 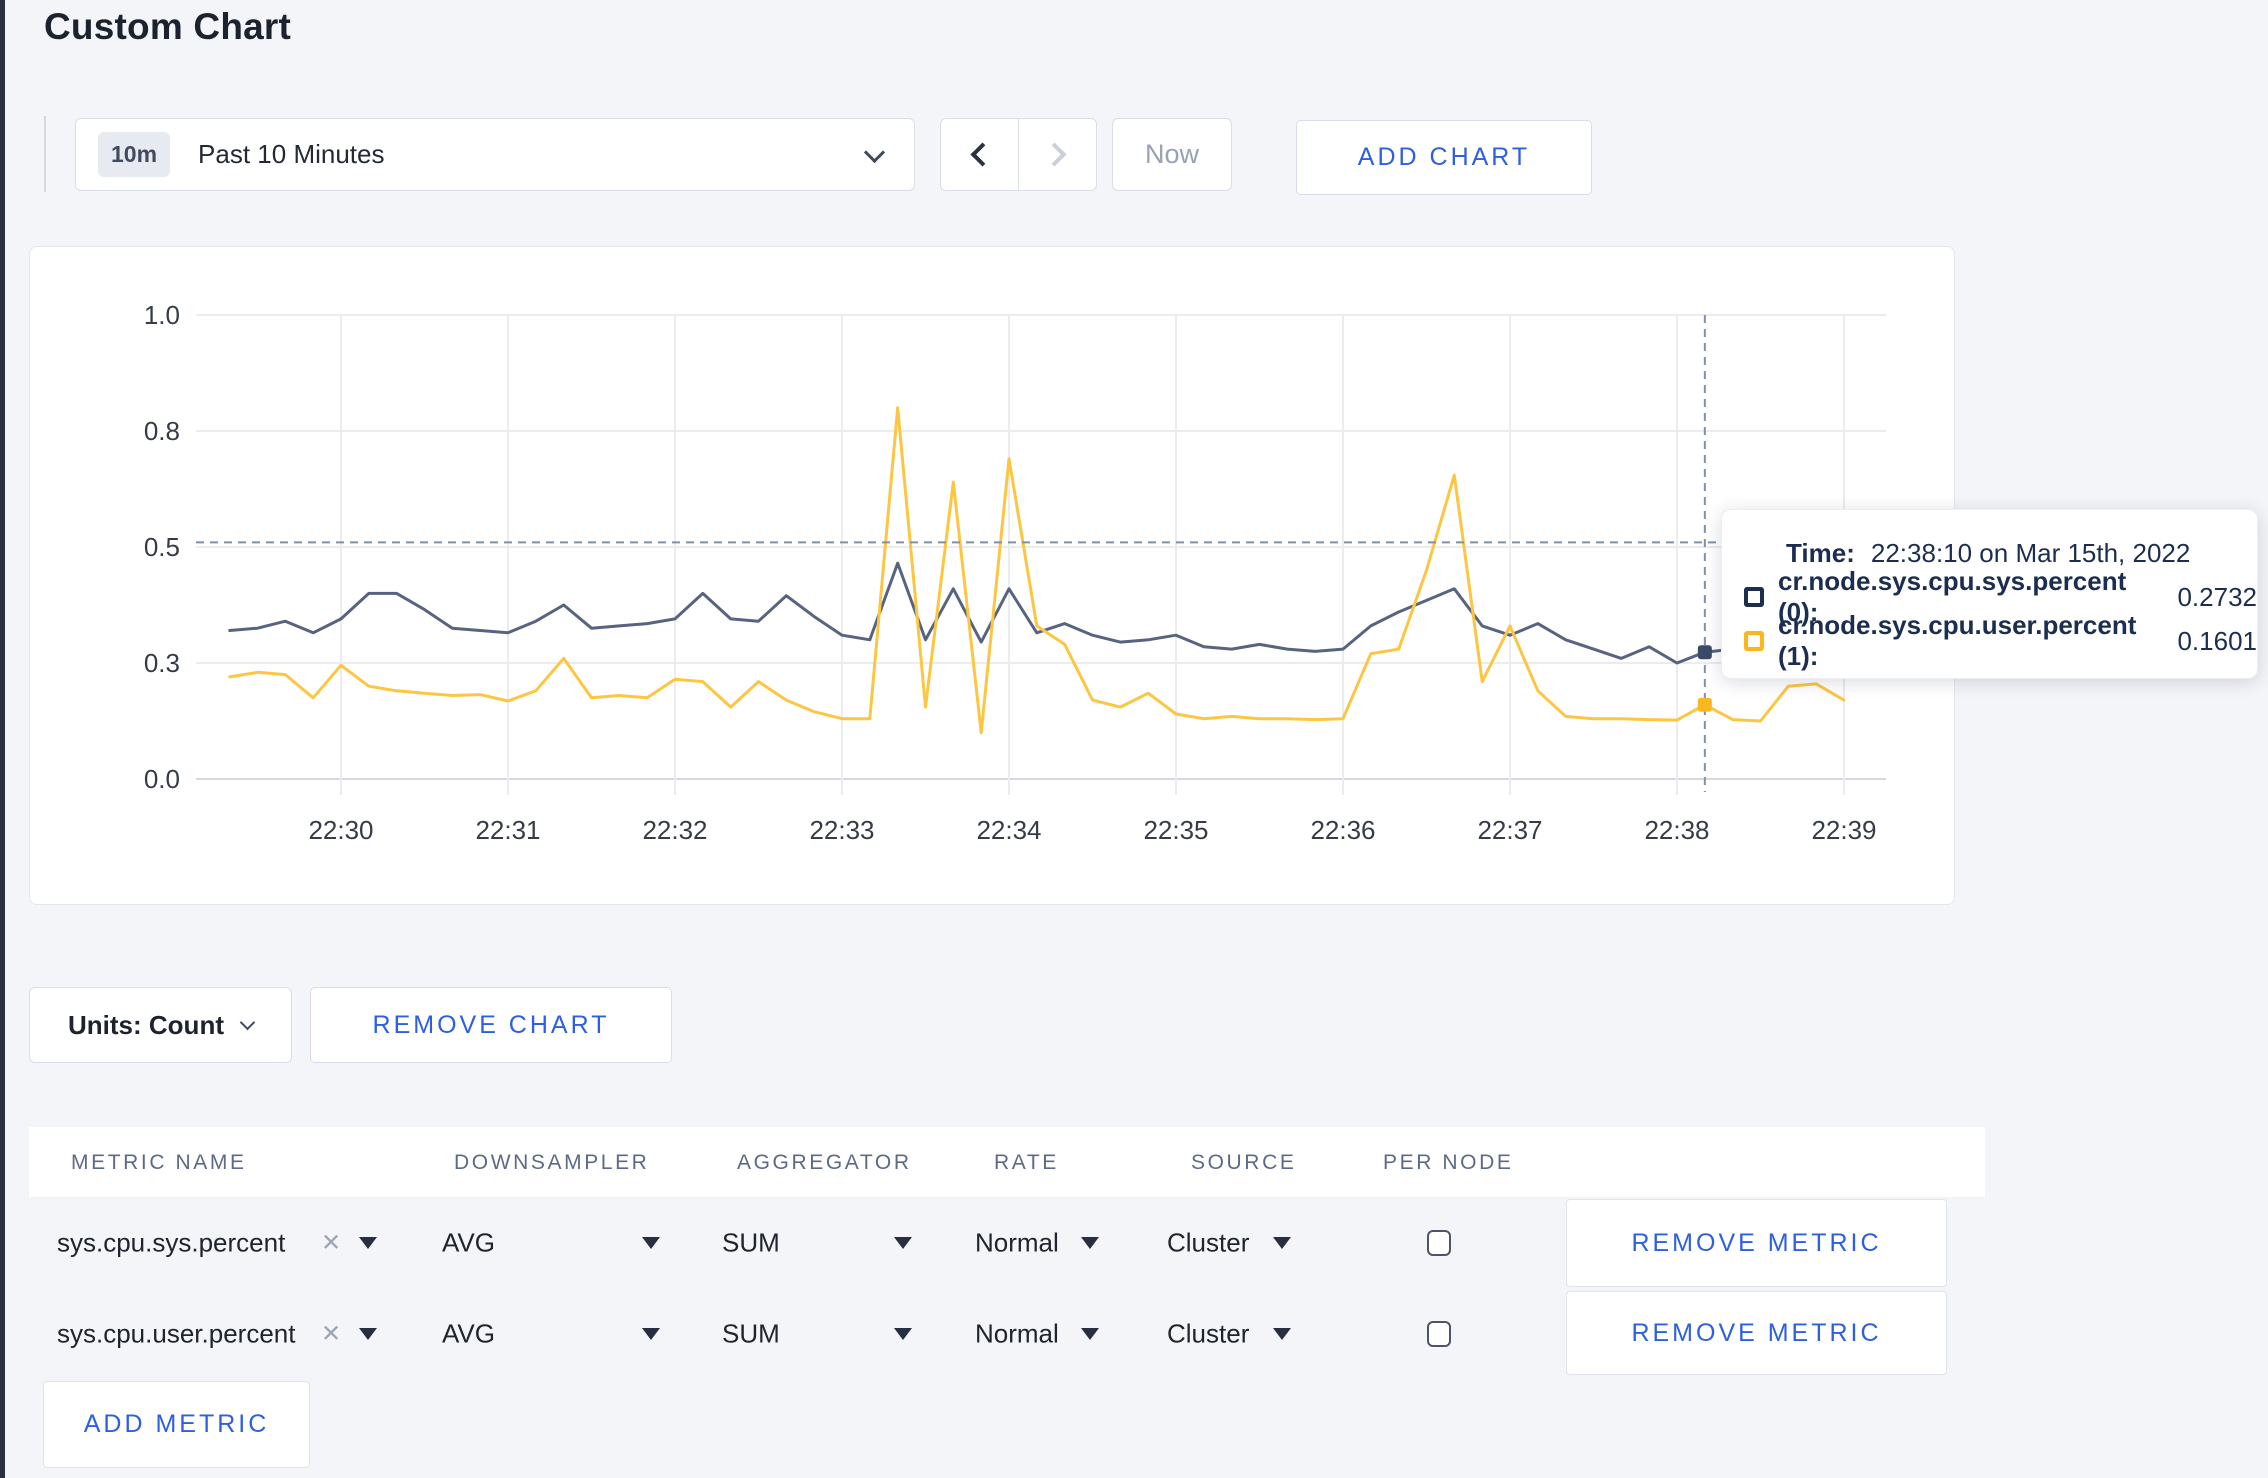 I want to click on now-button: Now, so click(x=1172, y=154).